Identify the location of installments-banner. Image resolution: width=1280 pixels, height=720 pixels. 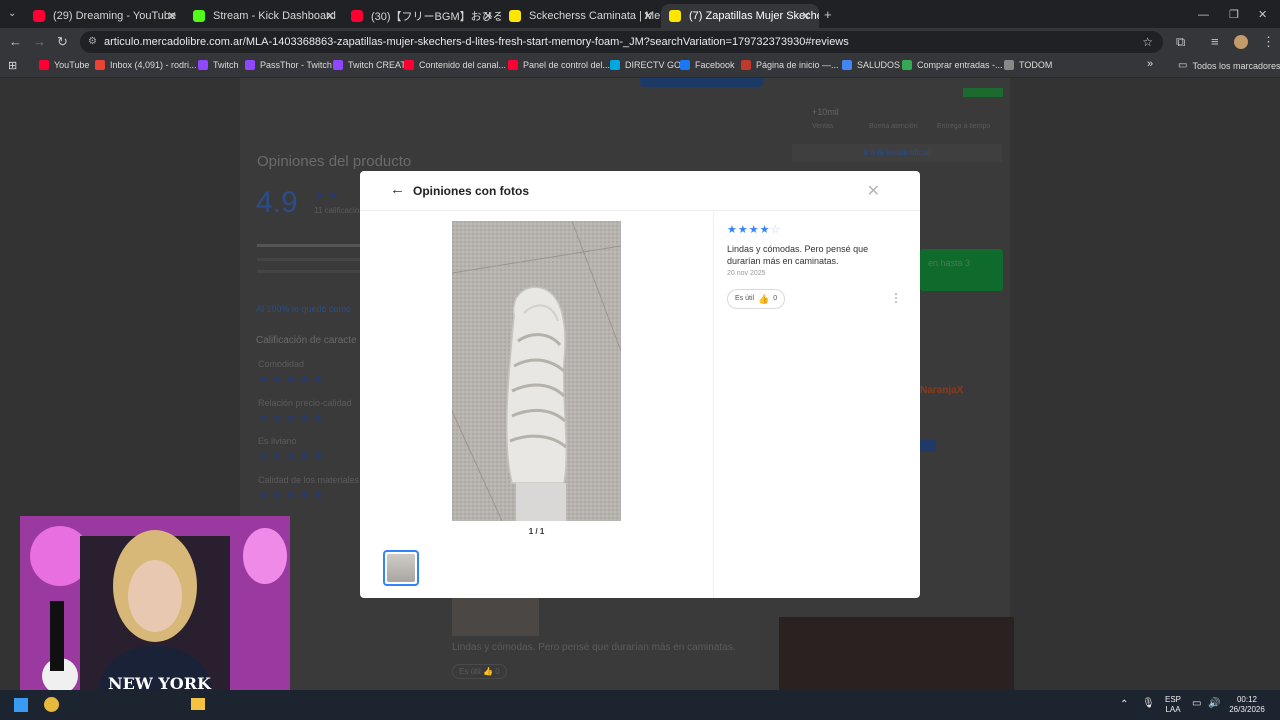
(961, 270).